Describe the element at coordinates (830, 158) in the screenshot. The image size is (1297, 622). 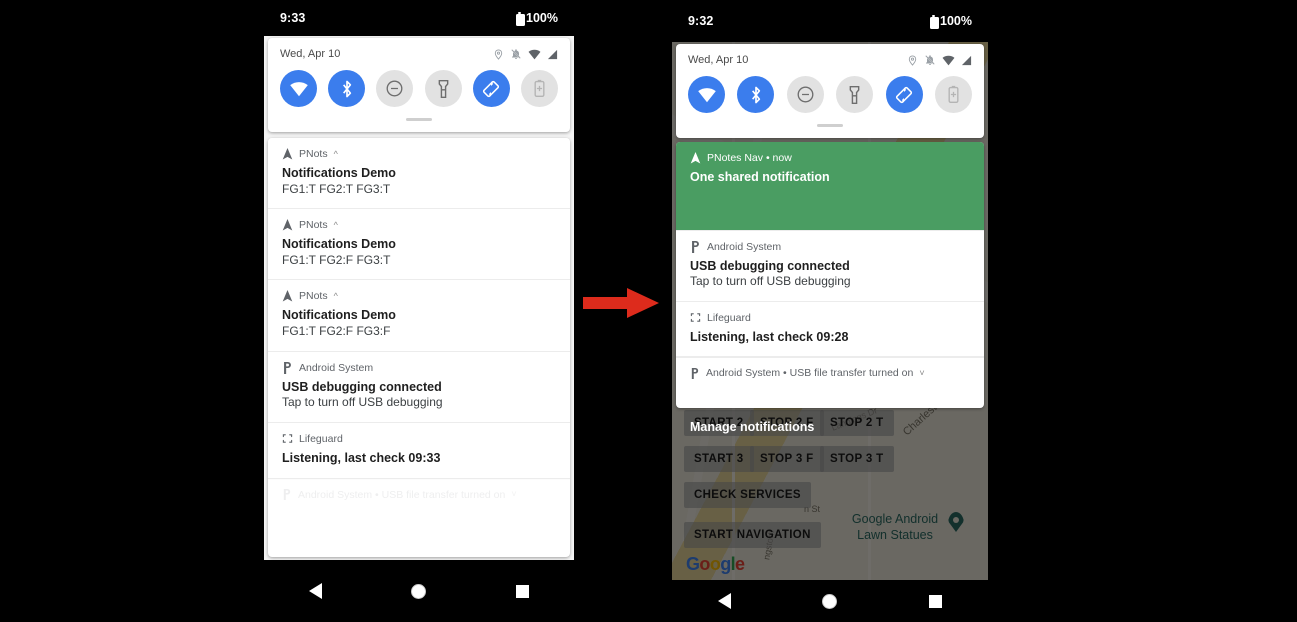
I see `notification-header: PNotes Nav • now` at that location.